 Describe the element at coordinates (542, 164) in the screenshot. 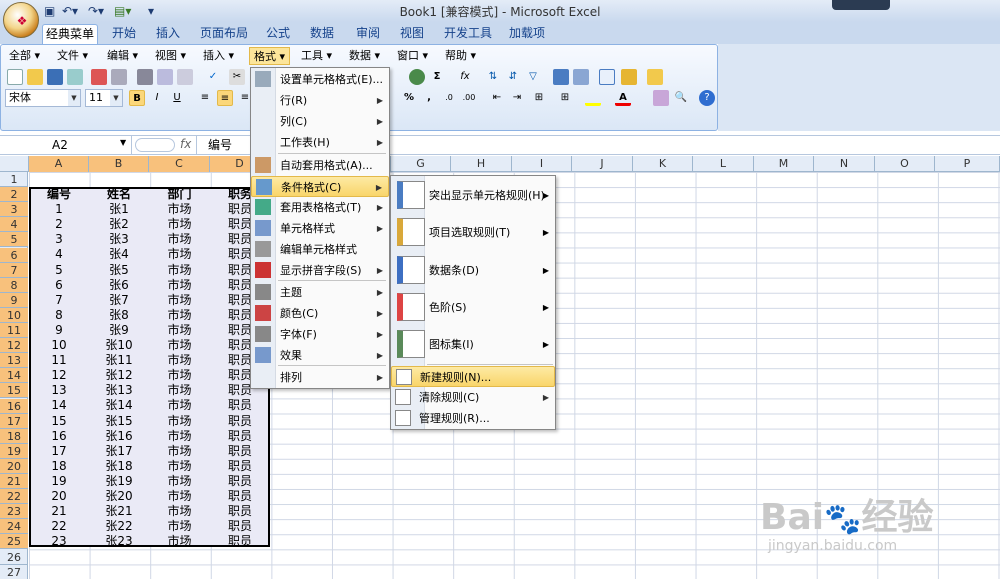

I see `column-header-i: I` at that location.